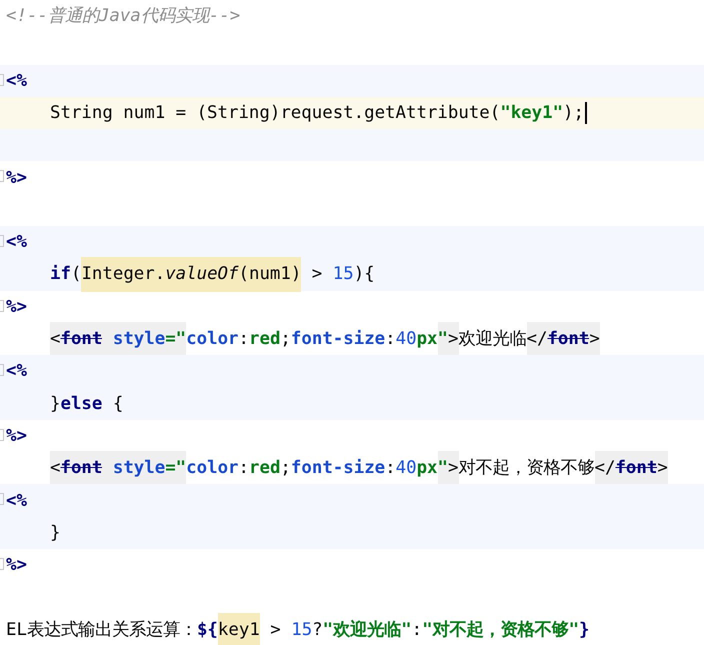 Image resolution: width=704 pixels, height=645 pixels. What do you see at coordinates (81, 404) in the screenshot?
I see `code-keyword: else` at bounding box center [81, 404].